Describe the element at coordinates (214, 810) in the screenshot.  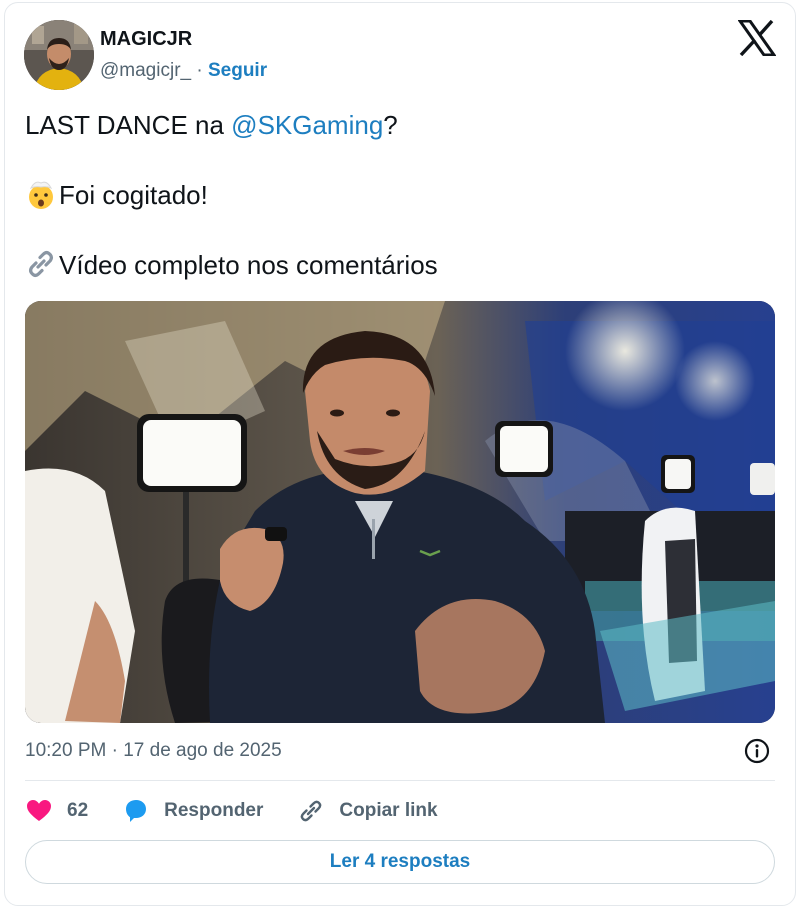
I see `reply-label: Responder` at that location.